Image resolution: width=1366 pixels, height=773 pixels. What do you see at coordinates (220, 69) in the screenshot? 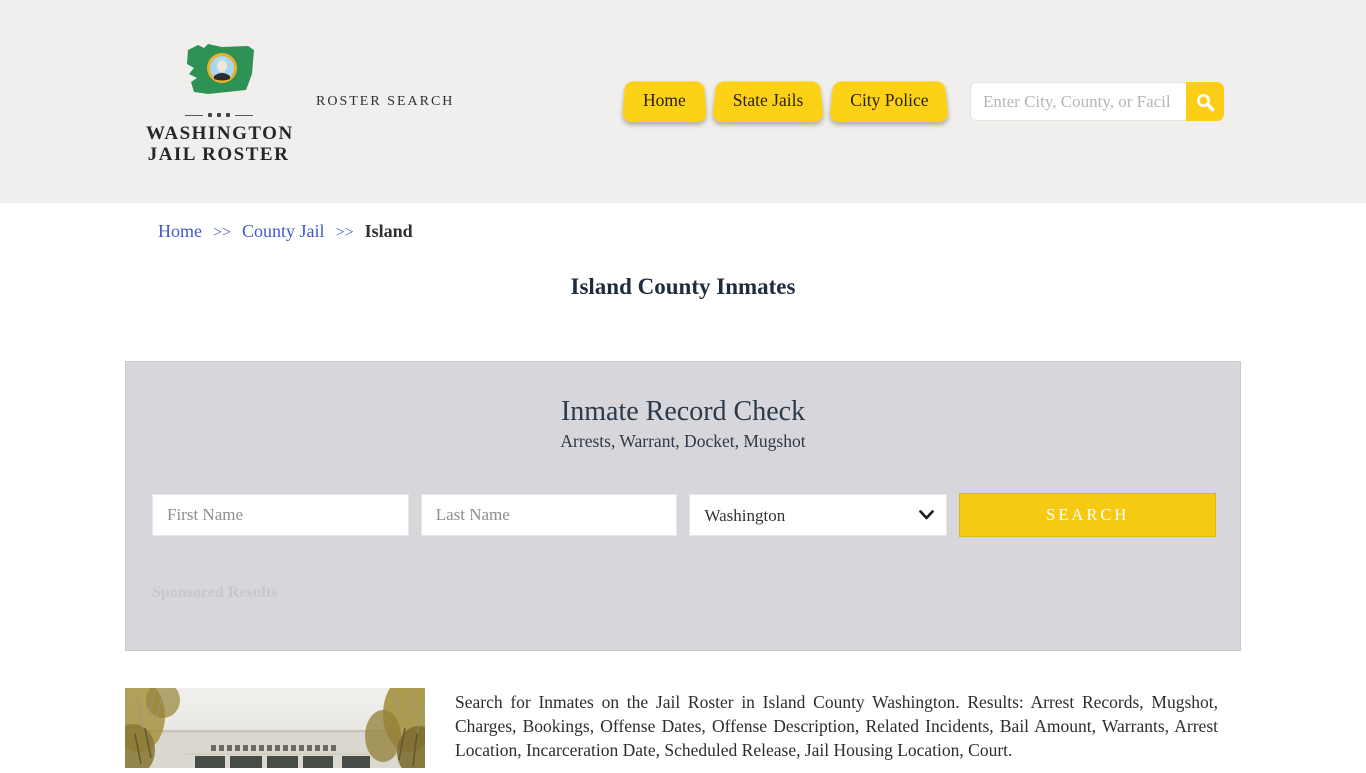
I see `washington-state-icon` at bounding box center [220, 69].